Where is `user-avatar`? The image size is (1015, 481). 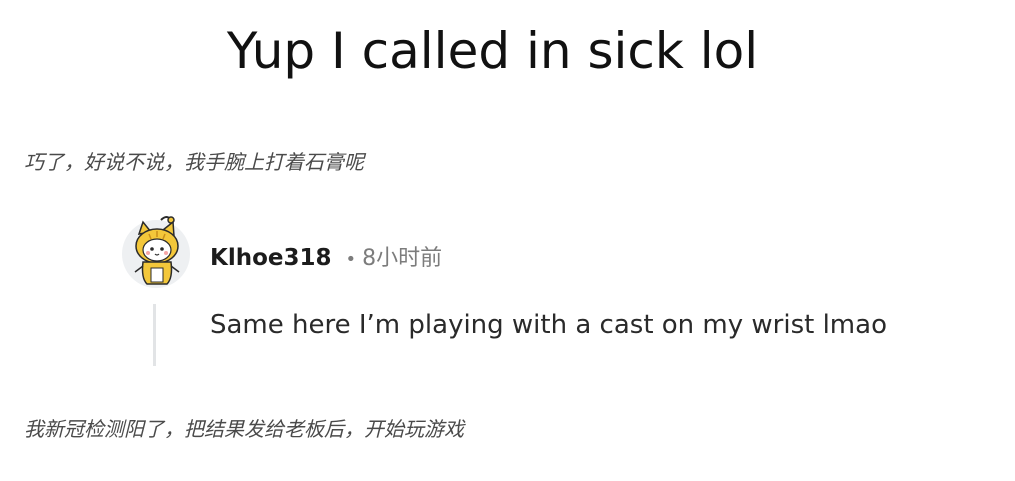
user-avatar is located at coordinates (156, 250).